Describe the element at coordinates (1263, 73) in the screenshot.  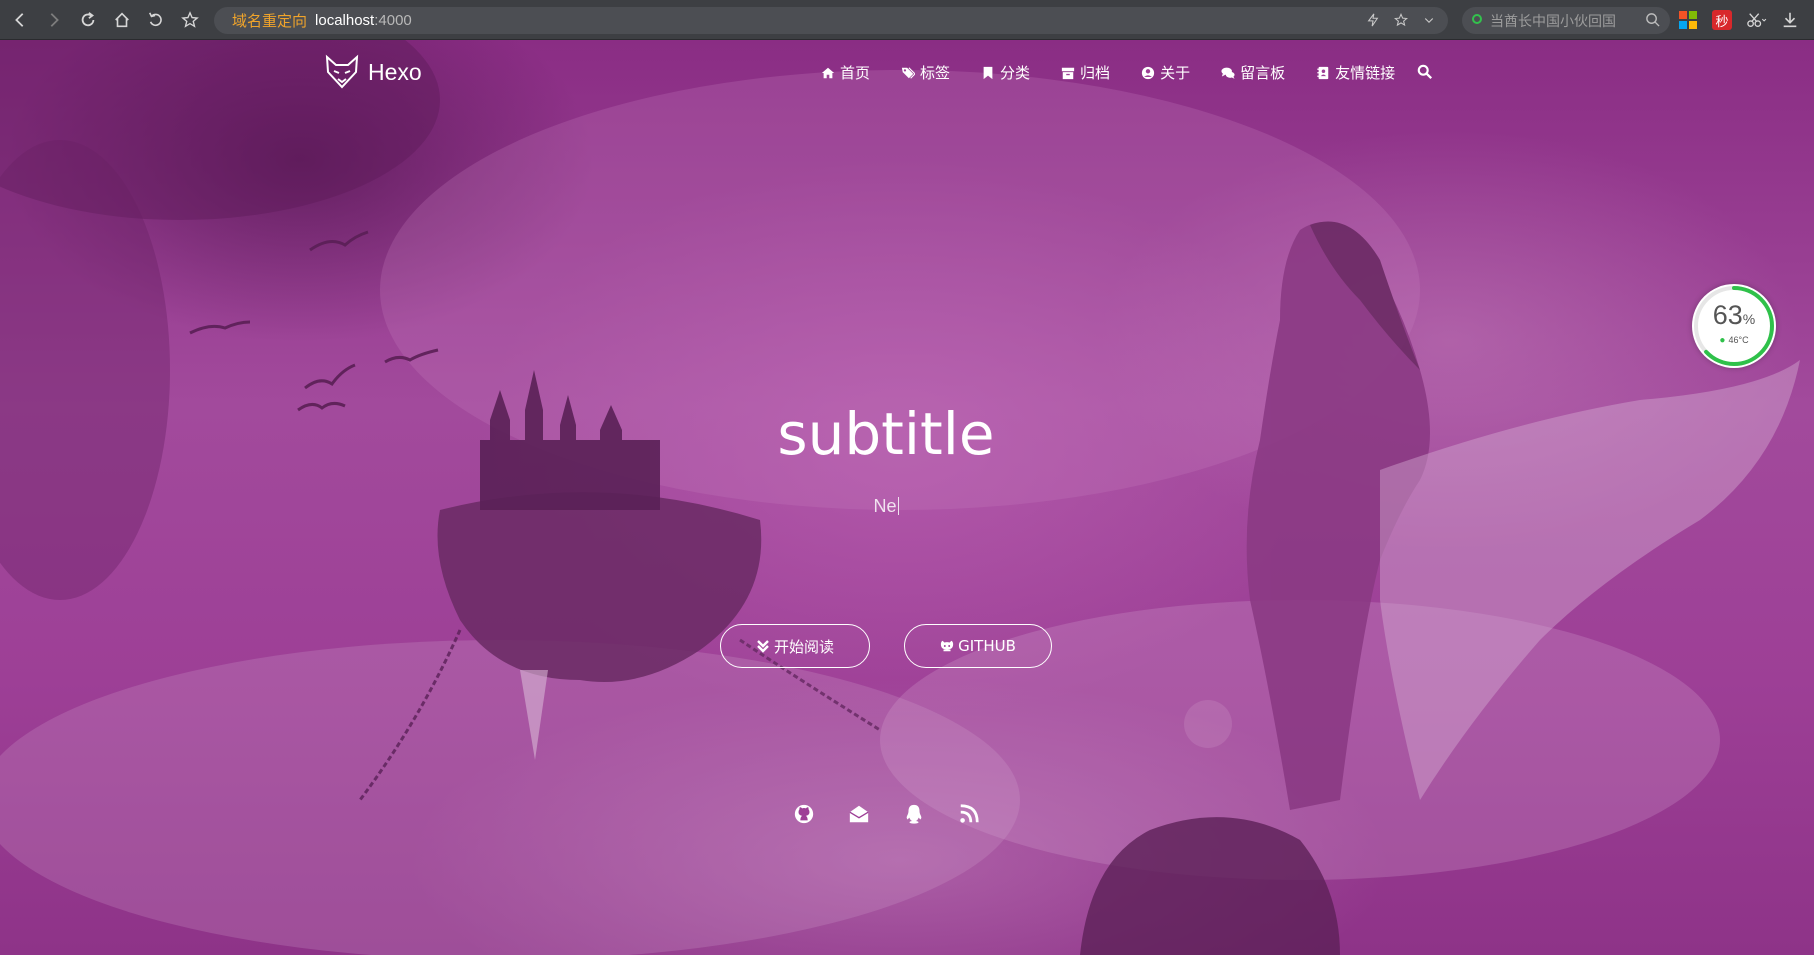
I see `nav-label: 留言板` at that location.